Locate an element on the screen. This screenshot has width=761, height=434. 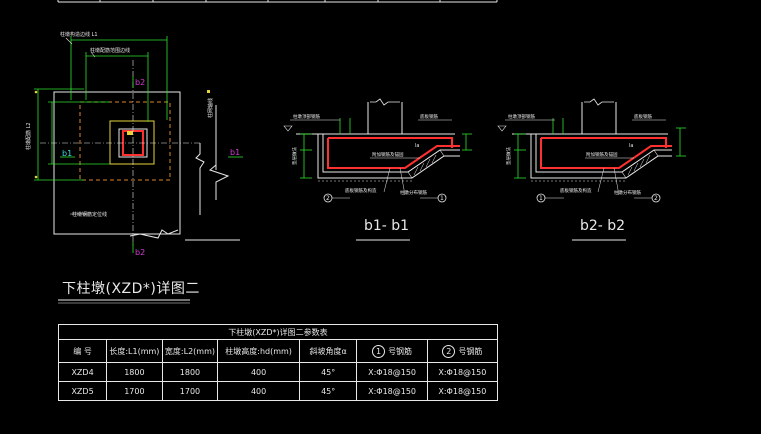
header-angle: 斜坡角度α is located at coordinates (328, 351).